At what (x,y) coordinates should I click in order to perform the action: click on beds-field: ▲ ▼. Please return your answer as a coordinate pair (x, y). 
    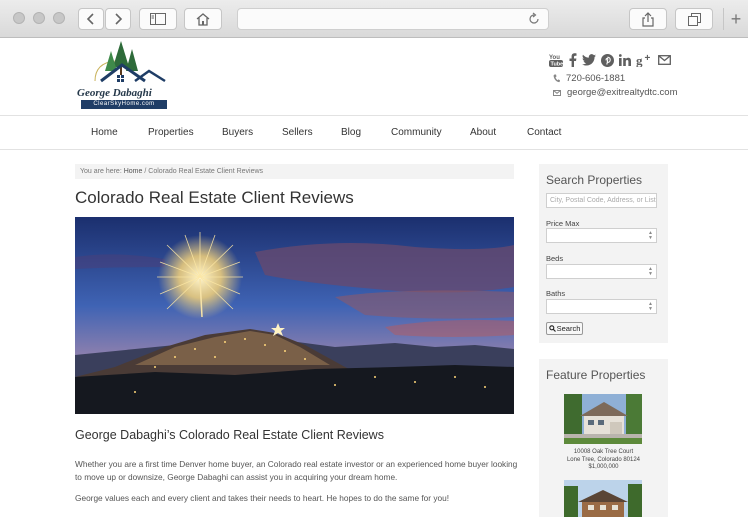
    Looking at the image, I should click on (601, 271).